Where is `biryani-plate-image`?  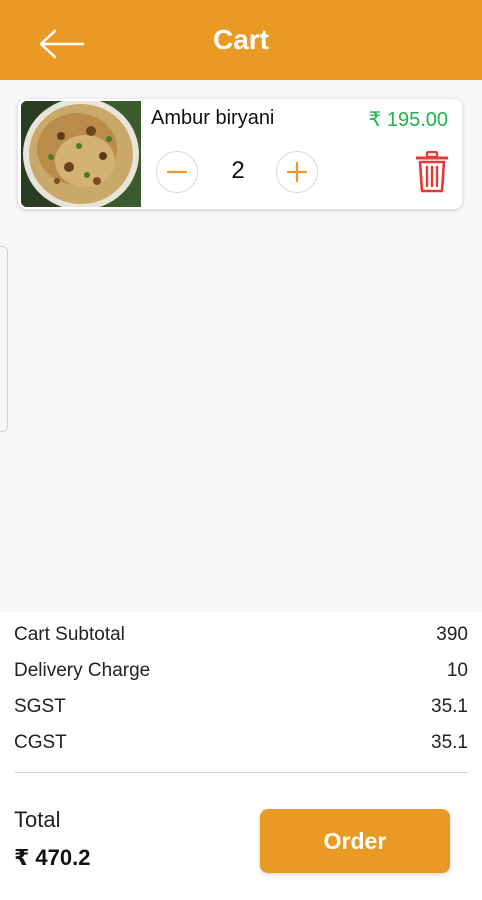
biryani-plate-image is located at coordinates (81, 154).